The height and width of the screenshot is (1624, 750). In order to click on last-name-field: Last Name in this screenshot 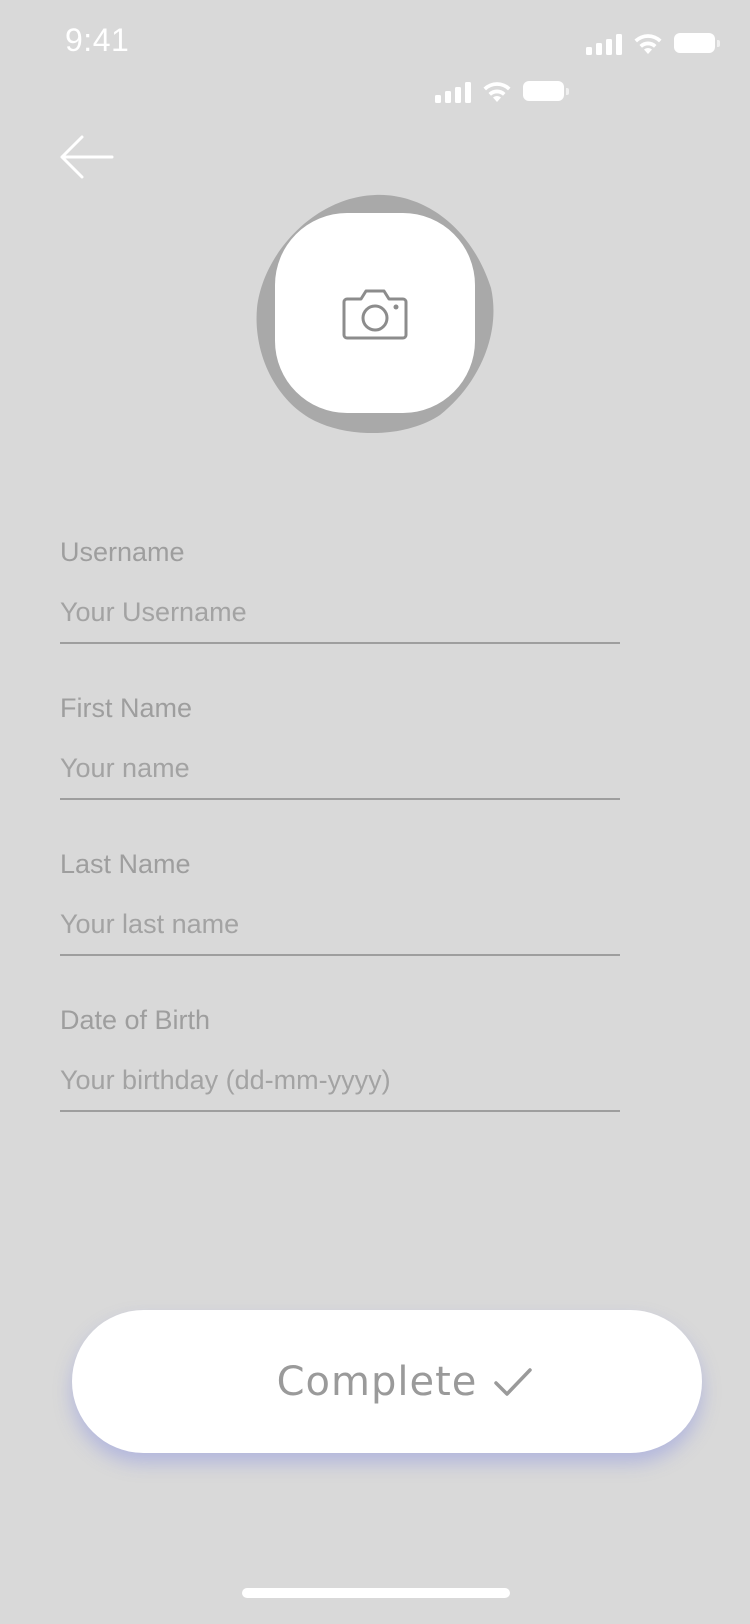, I will do `click(340, 901)`.